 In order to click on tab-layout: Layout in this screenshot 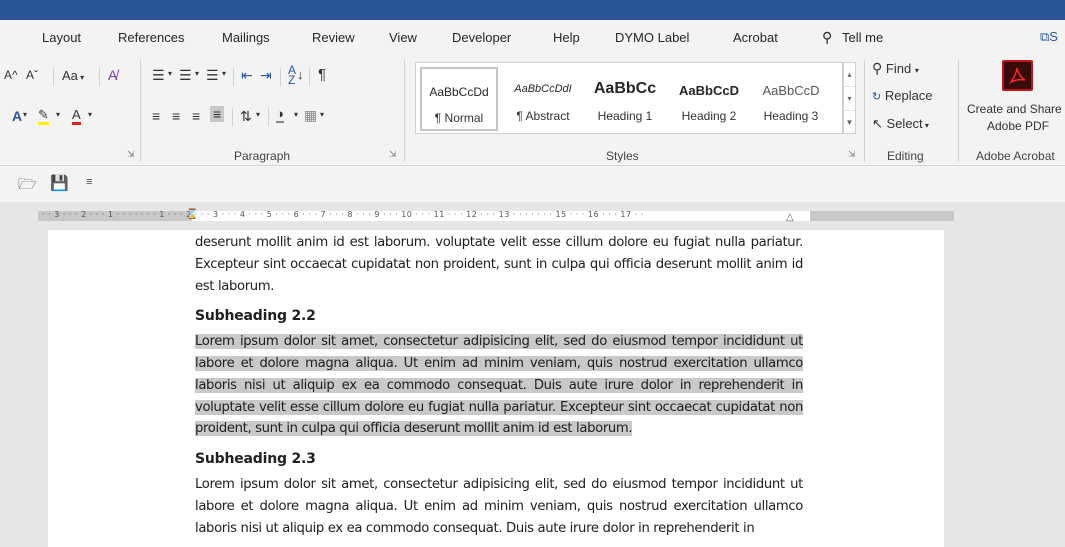, I will do `click(61, 37)`.